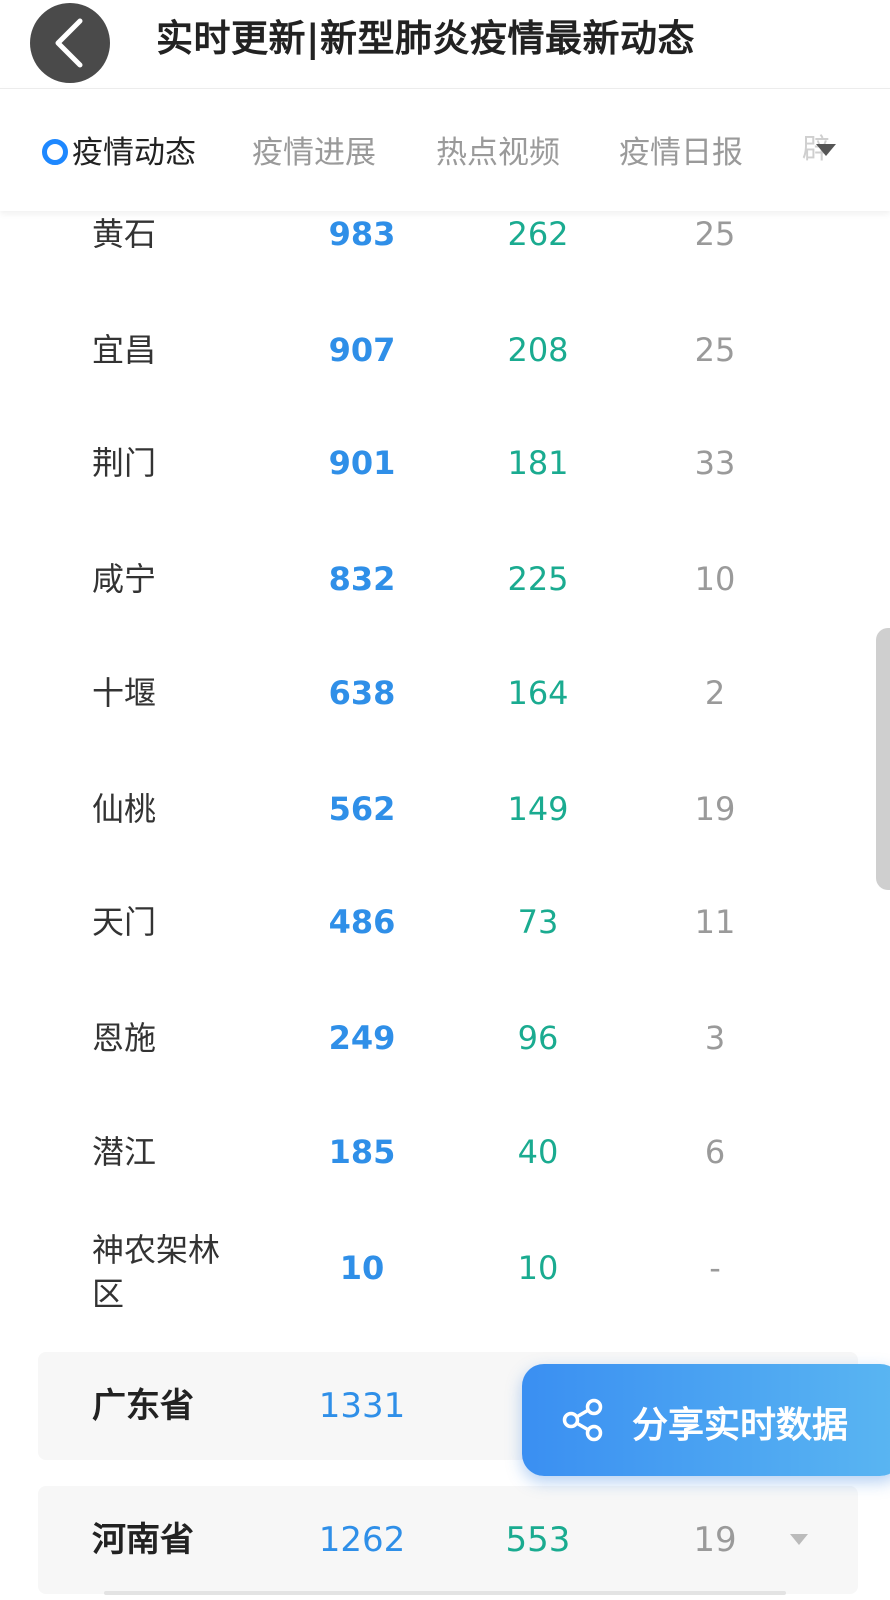 This screenshot has width=890, height=1600. I want to click on cured-count: 96, so click(538, 1038).